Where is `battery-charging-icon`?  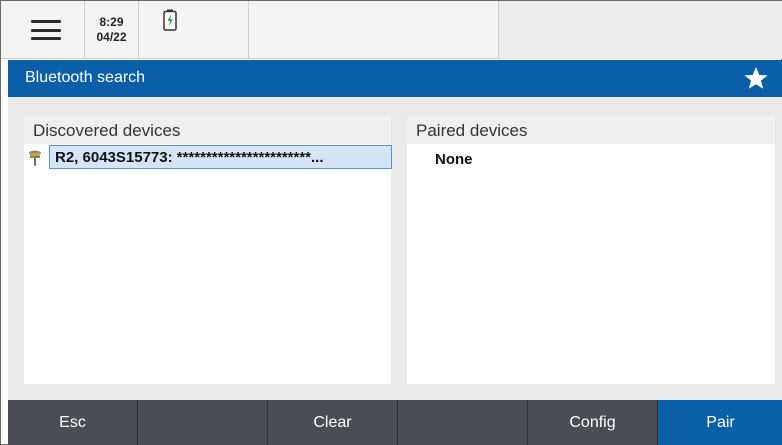
battery-charging-icon is located at coordinates (170, 20).